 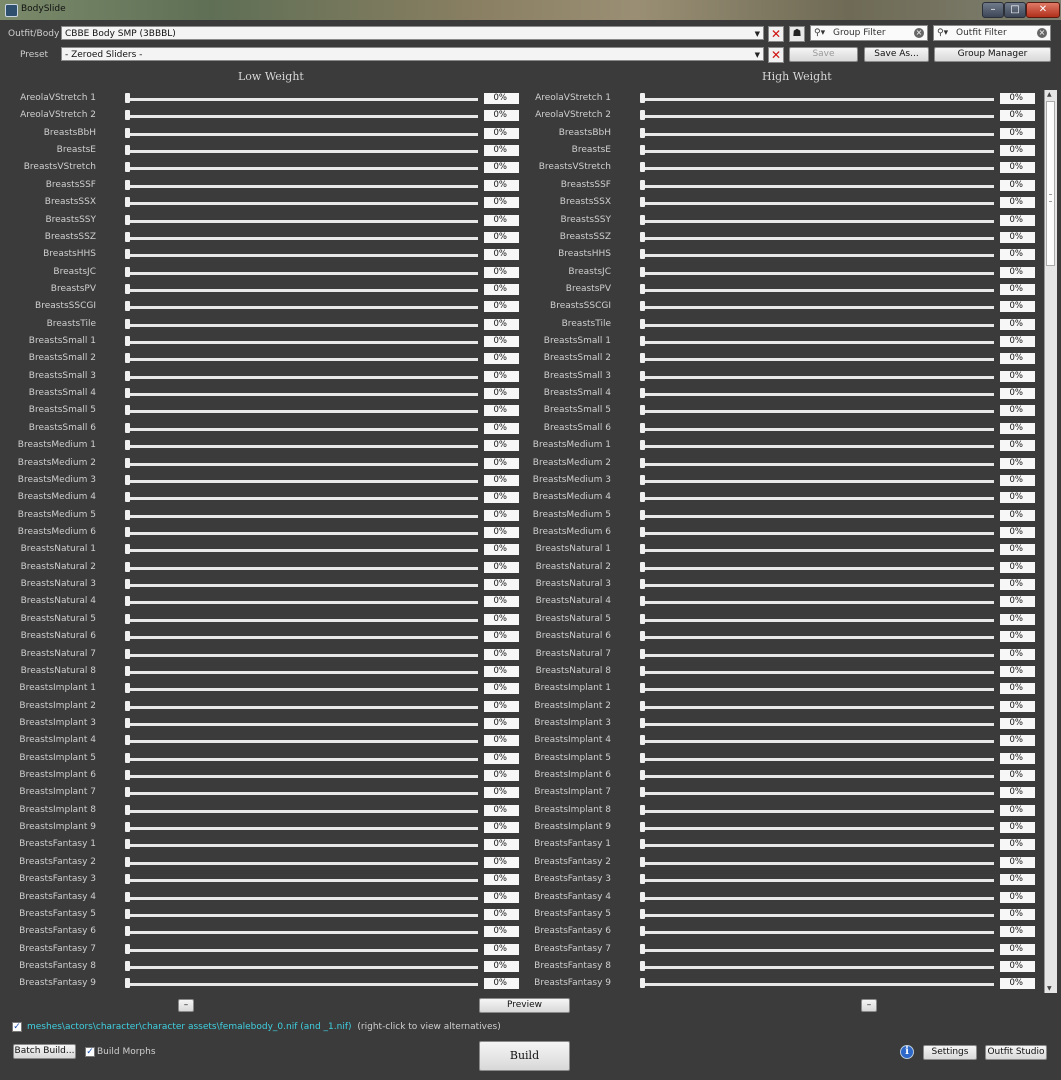 I want to click on scroll-up-icon: ▲, so click(x=1049, y=94).